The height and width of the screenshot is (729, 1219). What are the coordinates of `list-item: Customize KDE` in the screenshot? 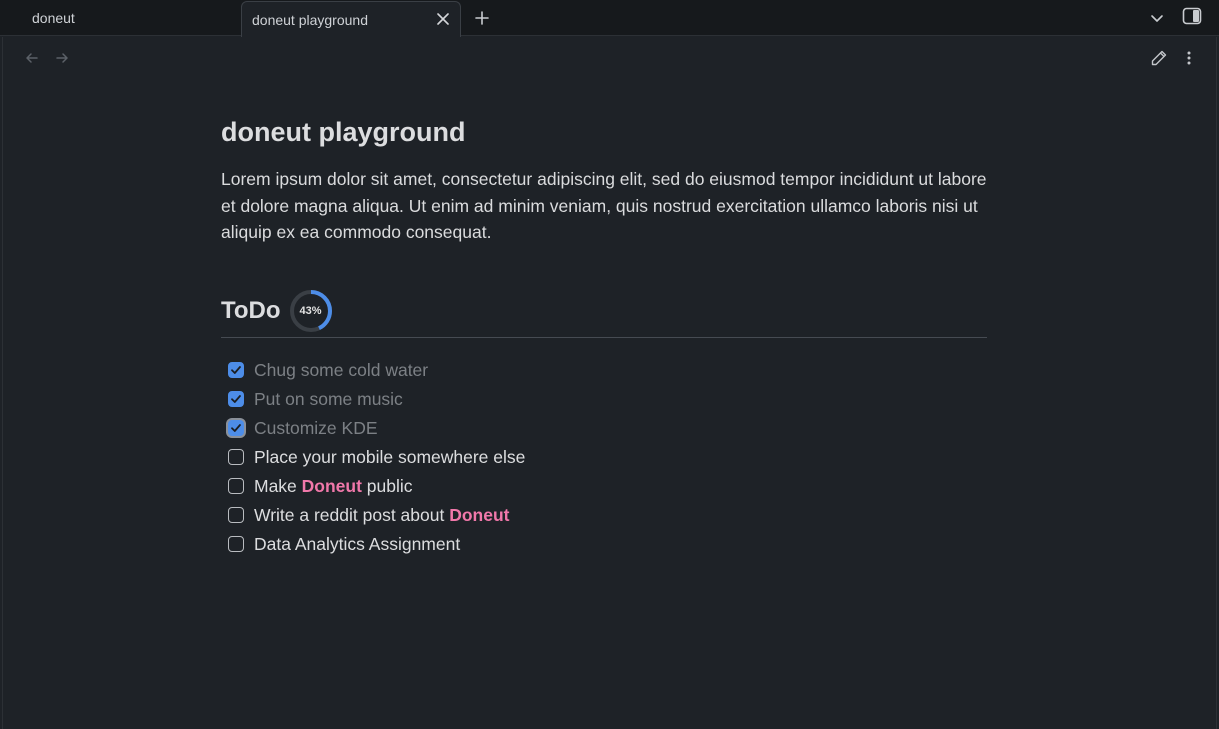 It's located at (604, 428).